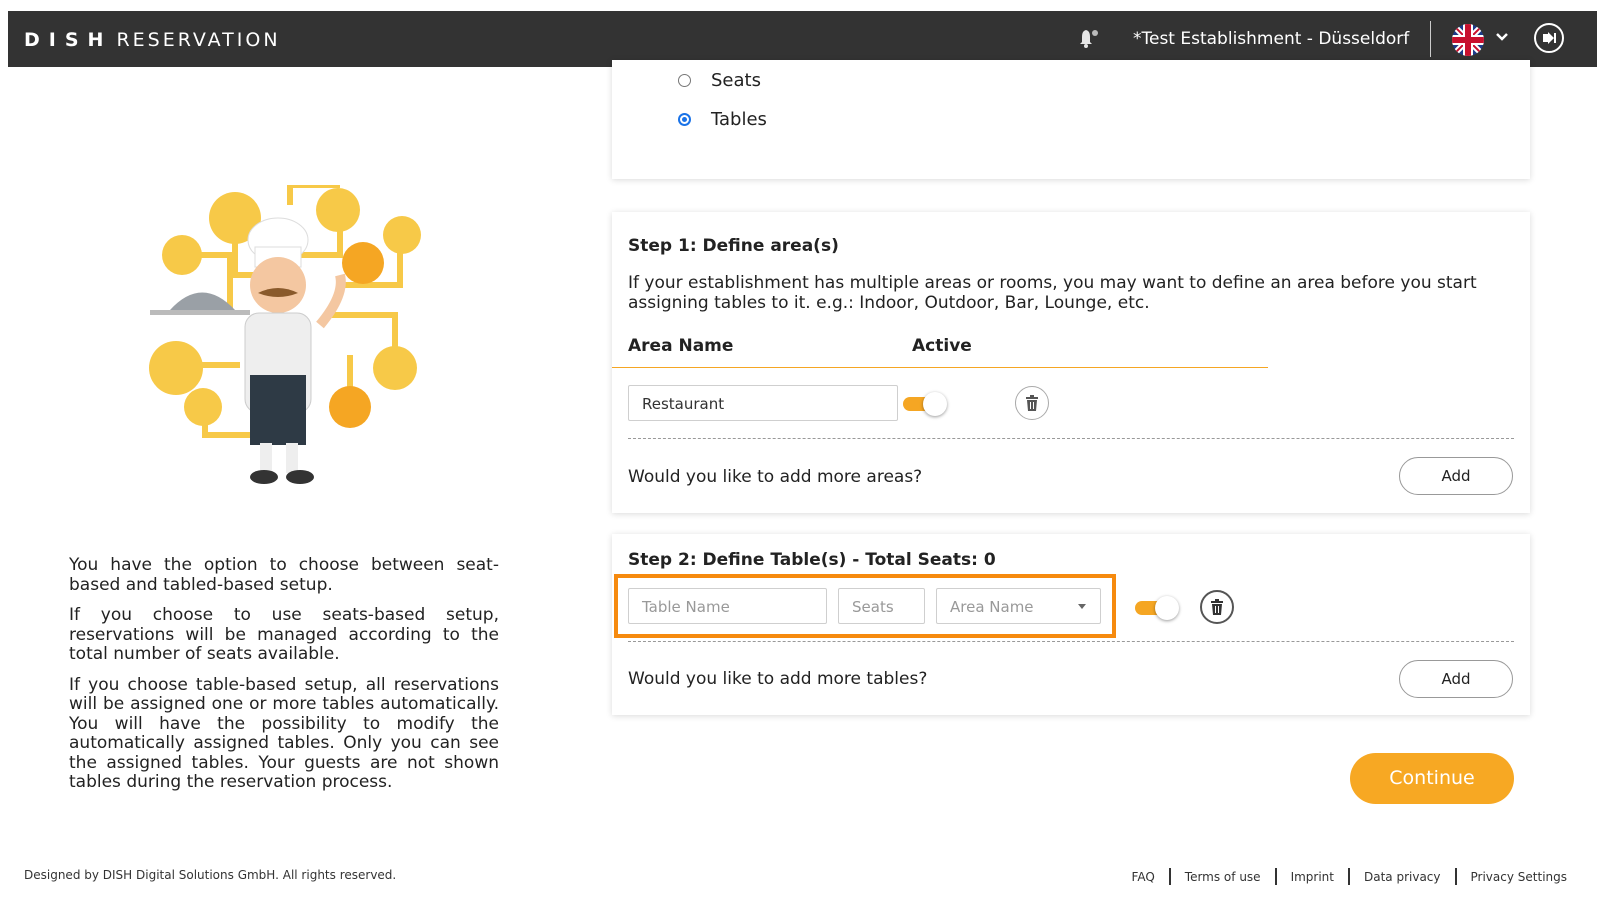 Image resolution: width=1597 pixels, height=913 pixels. What do you see at coordinates (1271, 39) in the screenshot?
I see `establishment-name: *Test Establishment - Düsseldorf` at bounding box center [1271, 39].